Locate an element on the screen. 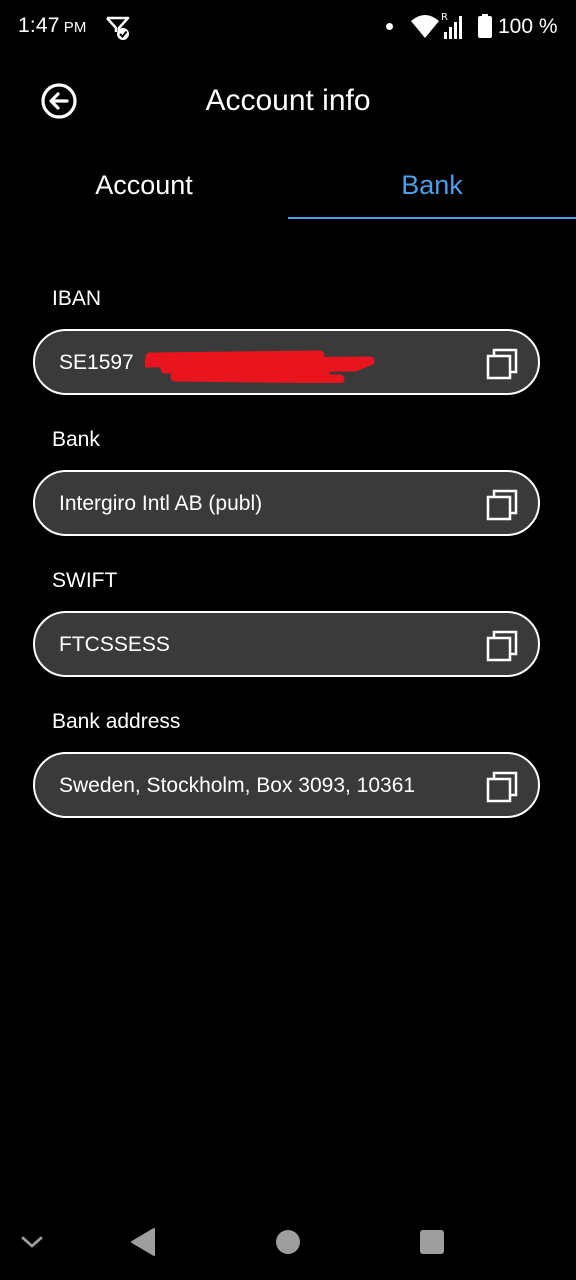  chevron-down-icon is located at coordinates (32, 1242).